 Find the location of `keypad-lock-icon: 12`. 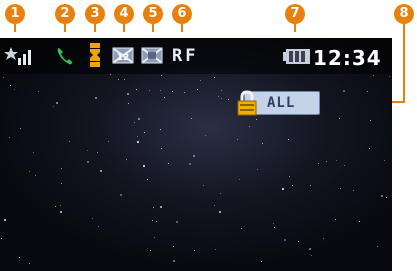

keypad-lock-icon: 12 is located at coordinates (123, 55).